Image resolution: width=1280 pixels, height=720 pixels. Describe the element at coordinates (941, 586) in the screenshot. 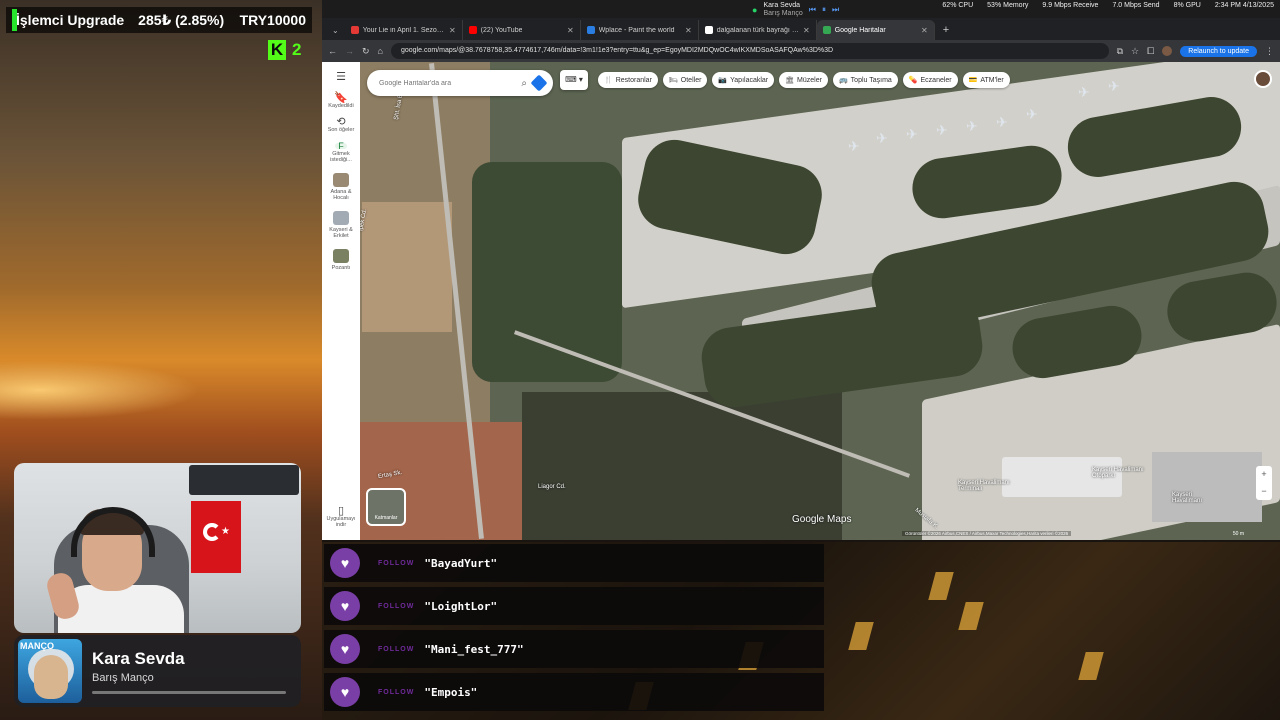

I see `bg-window-light` at that location.